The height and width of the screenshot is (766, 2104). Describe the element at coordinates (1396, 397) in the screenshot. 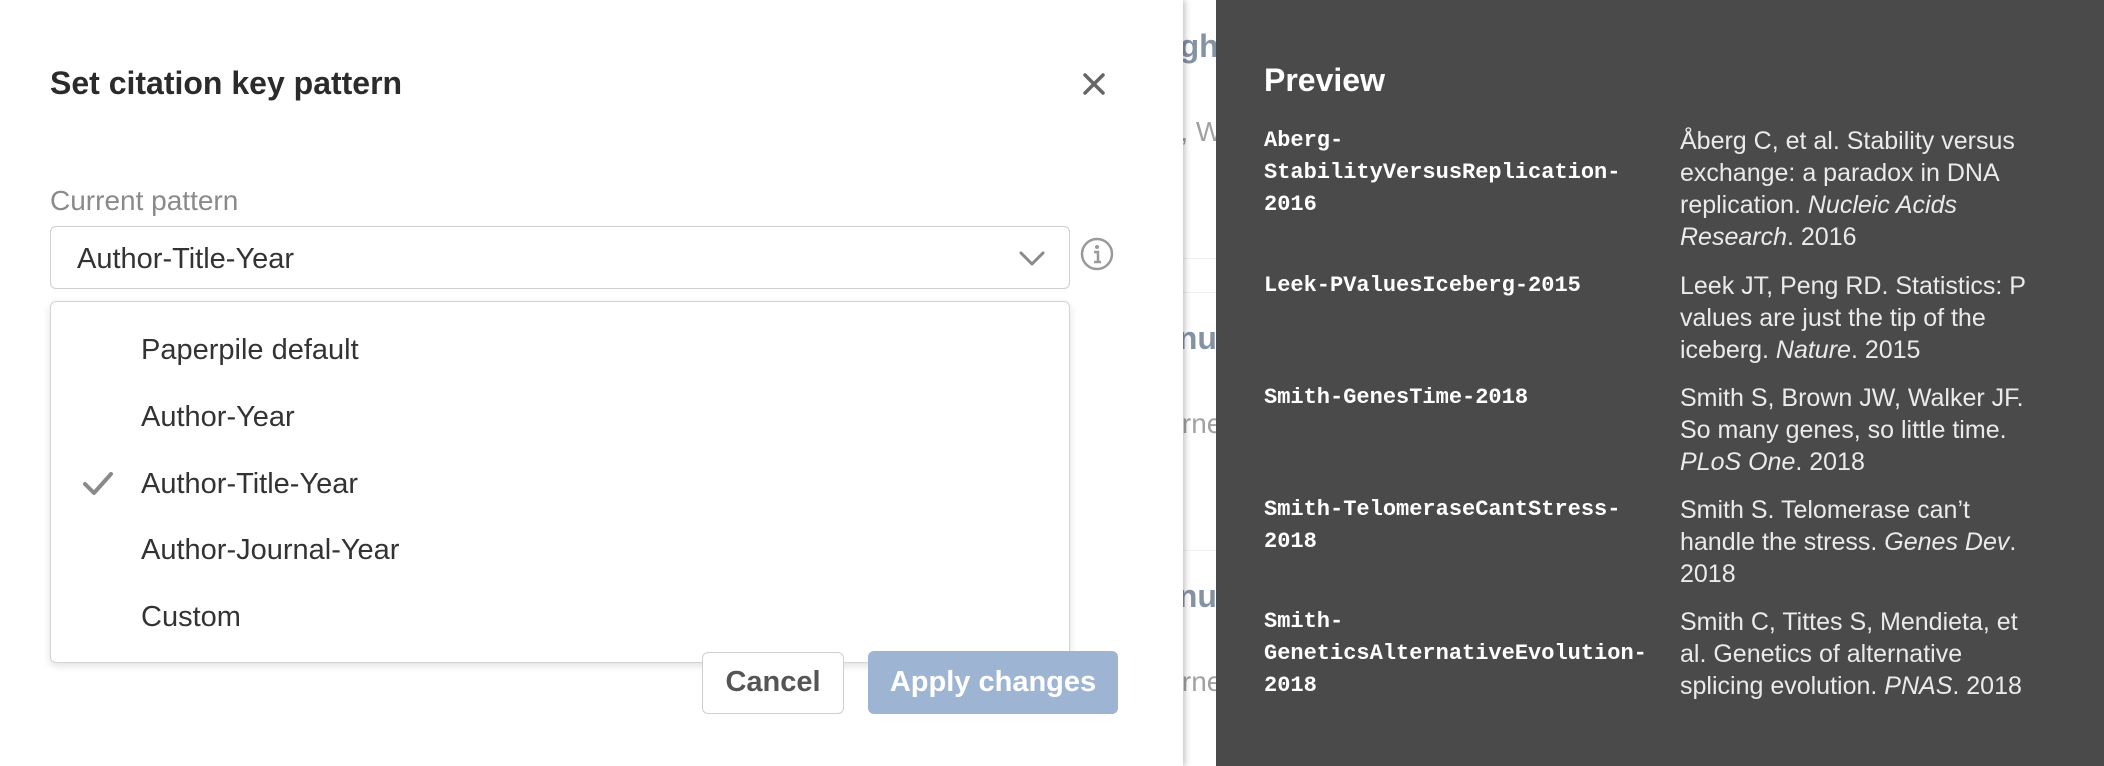

I see `citation-key: Smith-GenesTime-2018` at that location.